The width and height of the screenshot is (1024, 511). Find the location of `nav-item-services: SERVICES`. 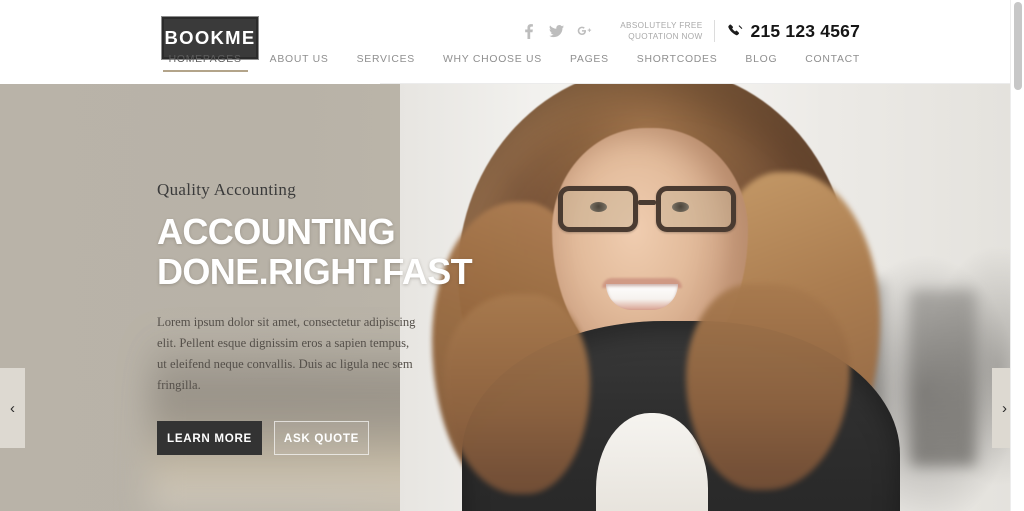

nav-item-services: SERVICES is located at coordinates (386, 66).